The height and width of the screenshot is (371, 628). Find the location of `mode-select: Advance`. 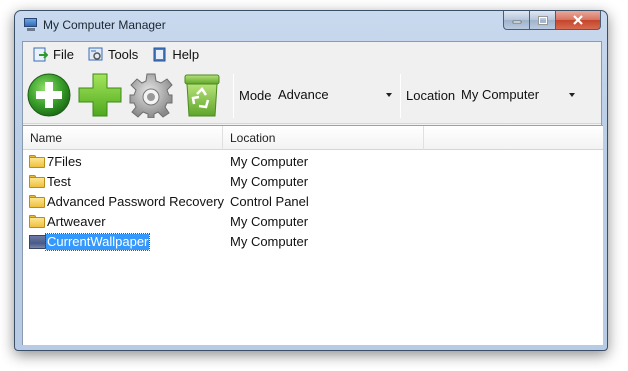

mode-select: Advance is located at coordinates (335, 95).